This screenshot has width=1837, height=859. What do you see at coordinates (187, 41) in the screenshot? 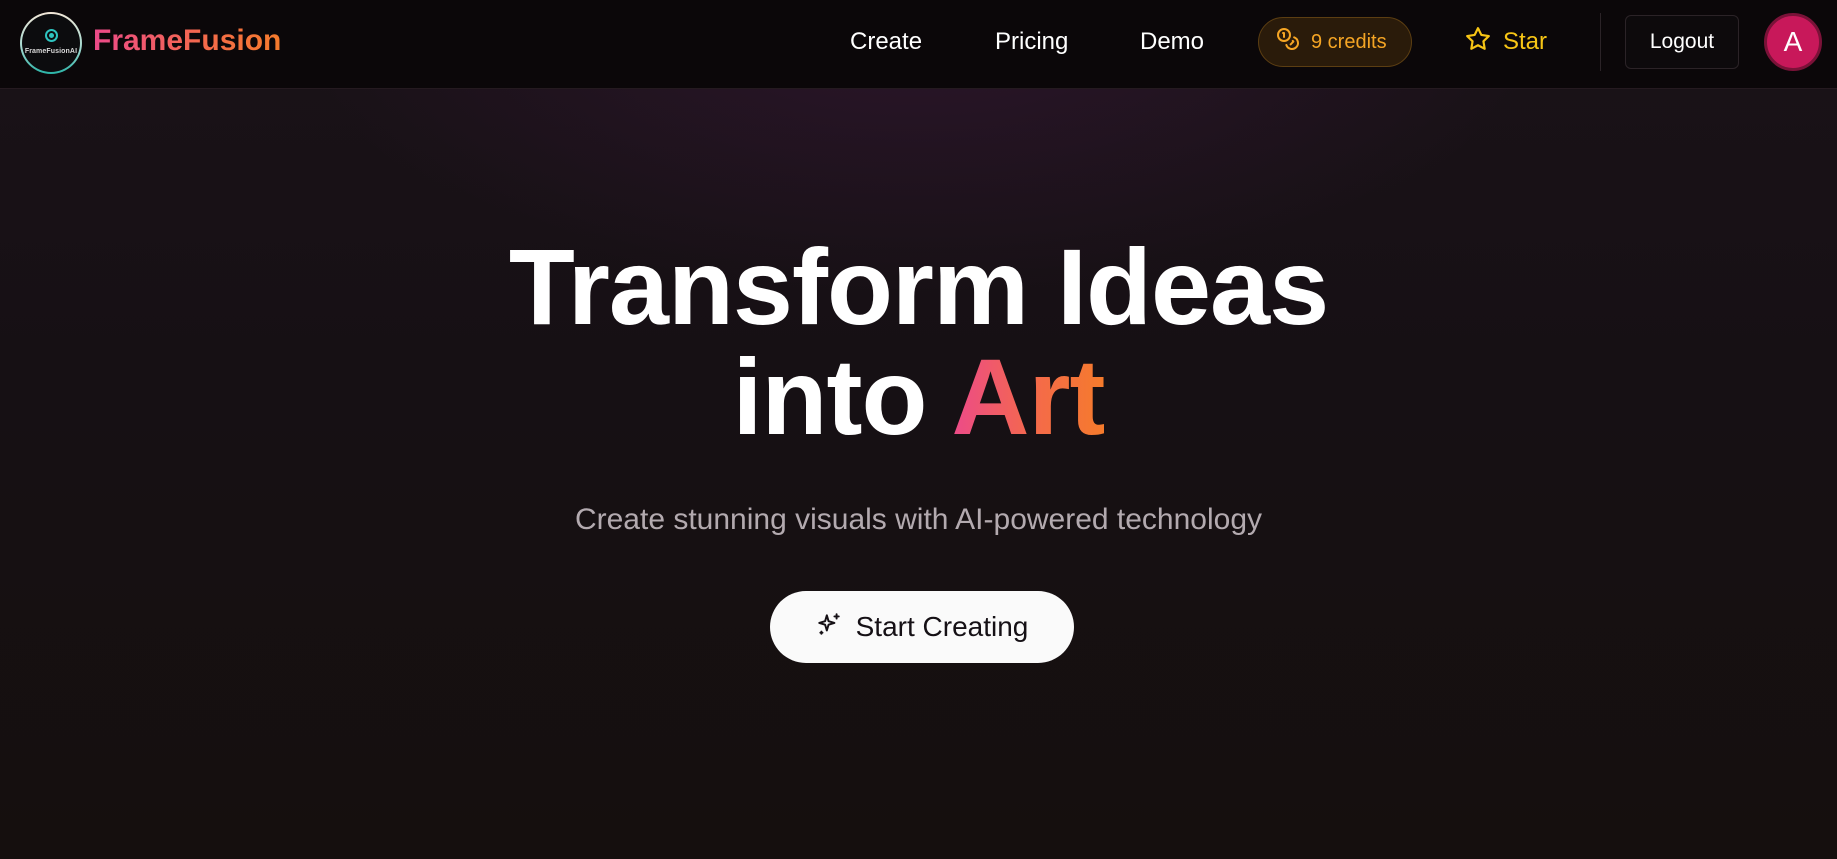
I see `brand-name: FrameFusion` at bounding box center [187, 41].